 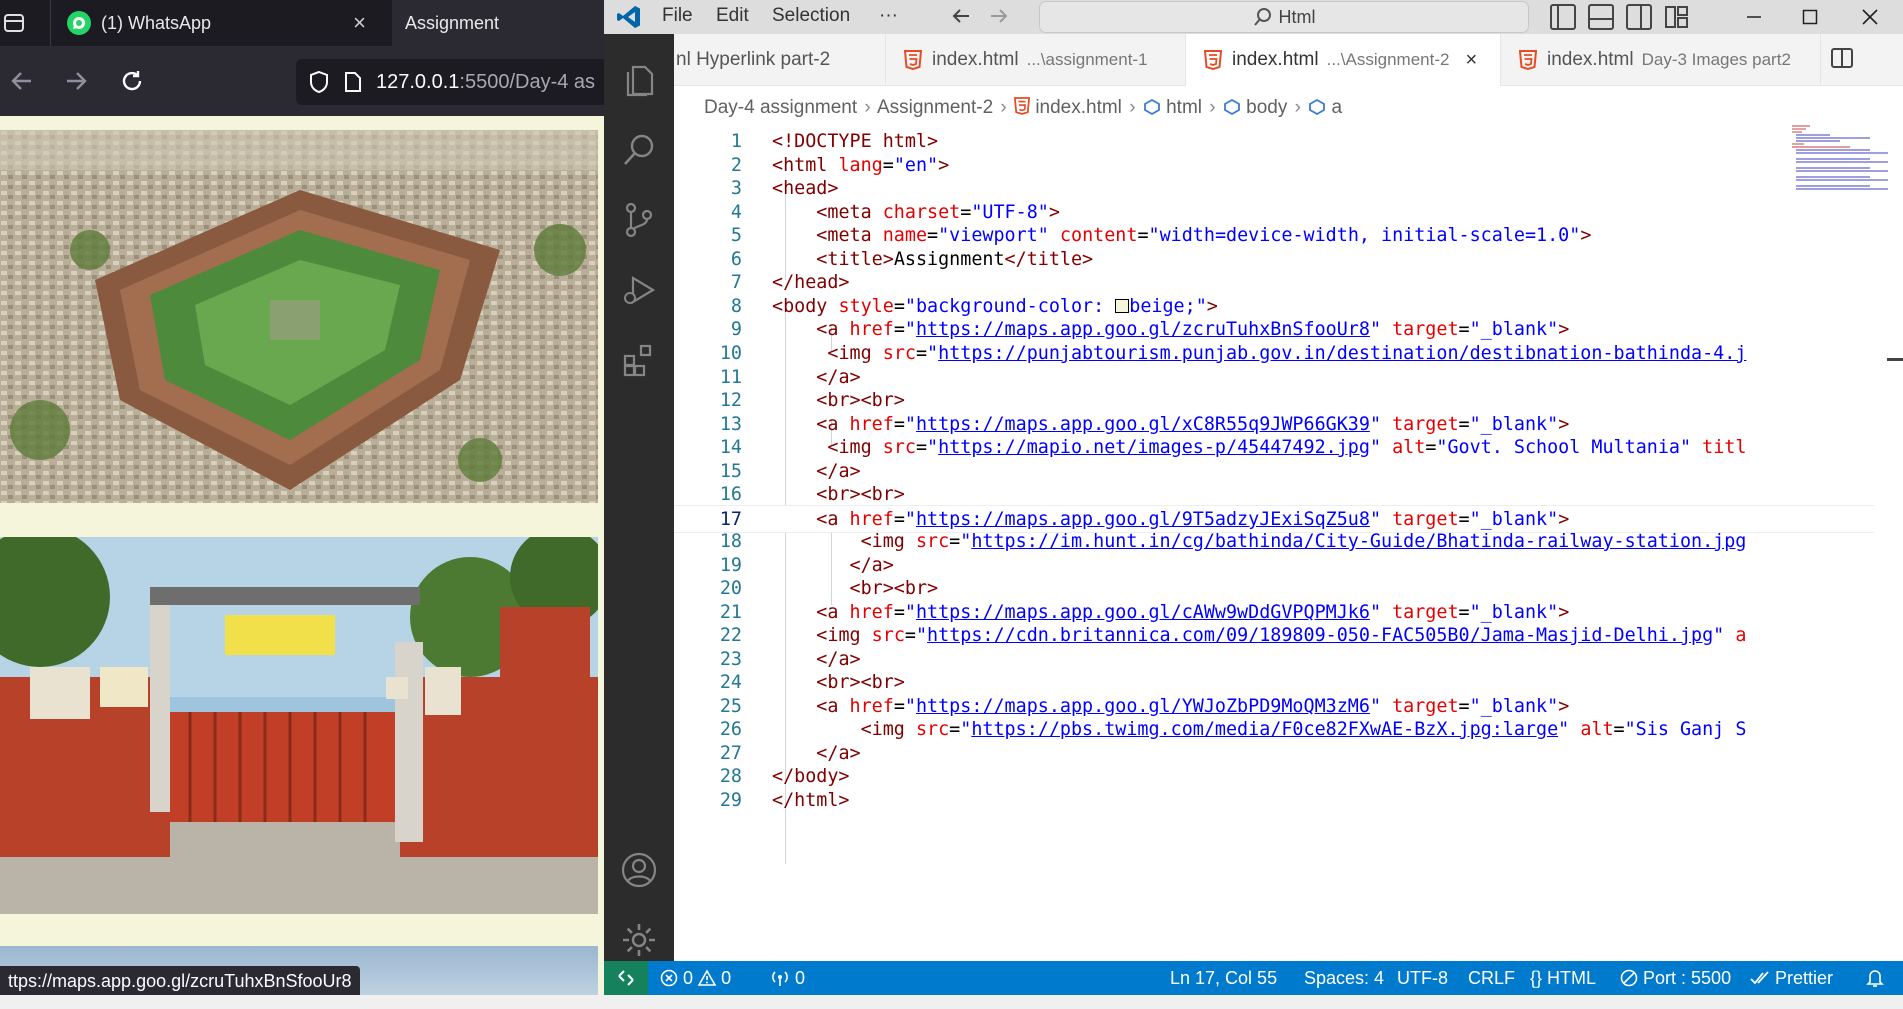 What do you see at coordinates (1754, 17) in the screenshot?
I see `minimize-icon` at bounding box center [1754, 17].